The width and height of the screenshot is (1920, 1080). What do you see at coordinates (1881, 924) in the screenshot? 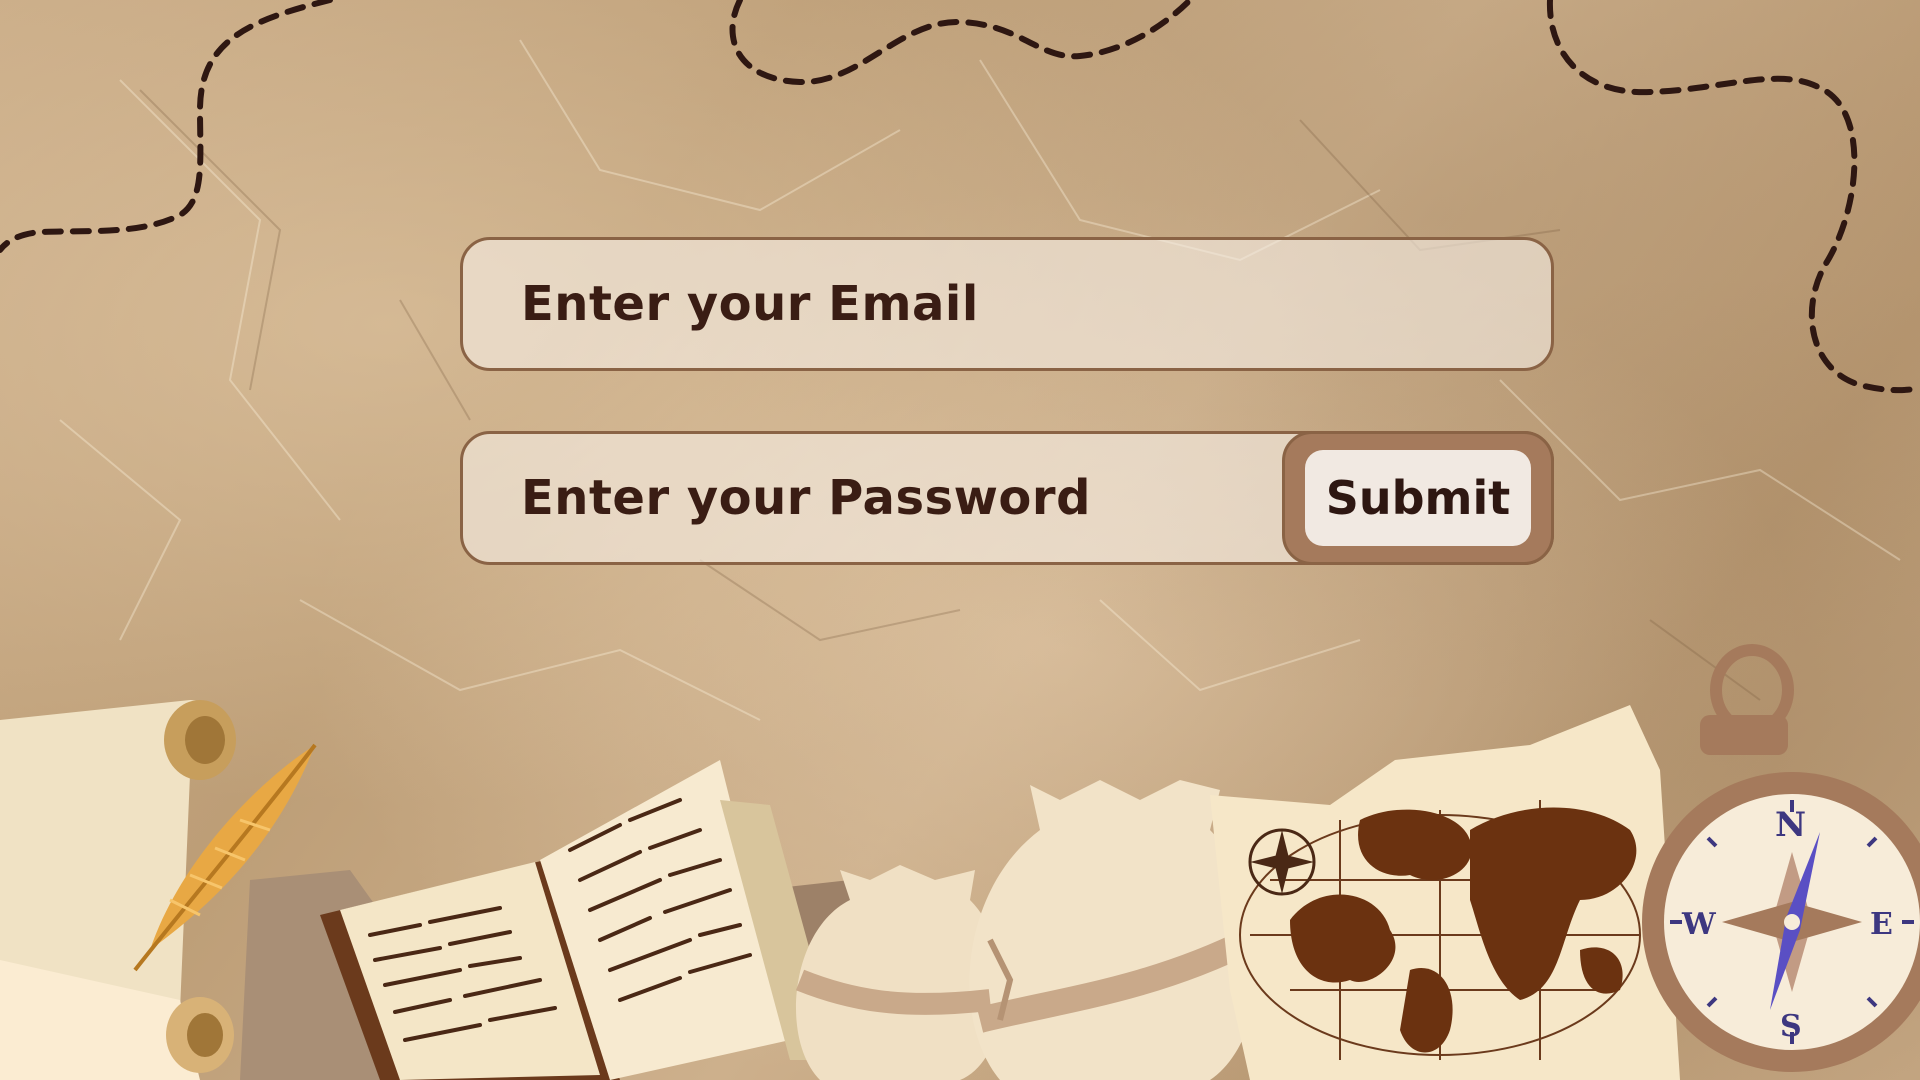
I see `compass-east-label: E` at bounding box center [1881, 924].